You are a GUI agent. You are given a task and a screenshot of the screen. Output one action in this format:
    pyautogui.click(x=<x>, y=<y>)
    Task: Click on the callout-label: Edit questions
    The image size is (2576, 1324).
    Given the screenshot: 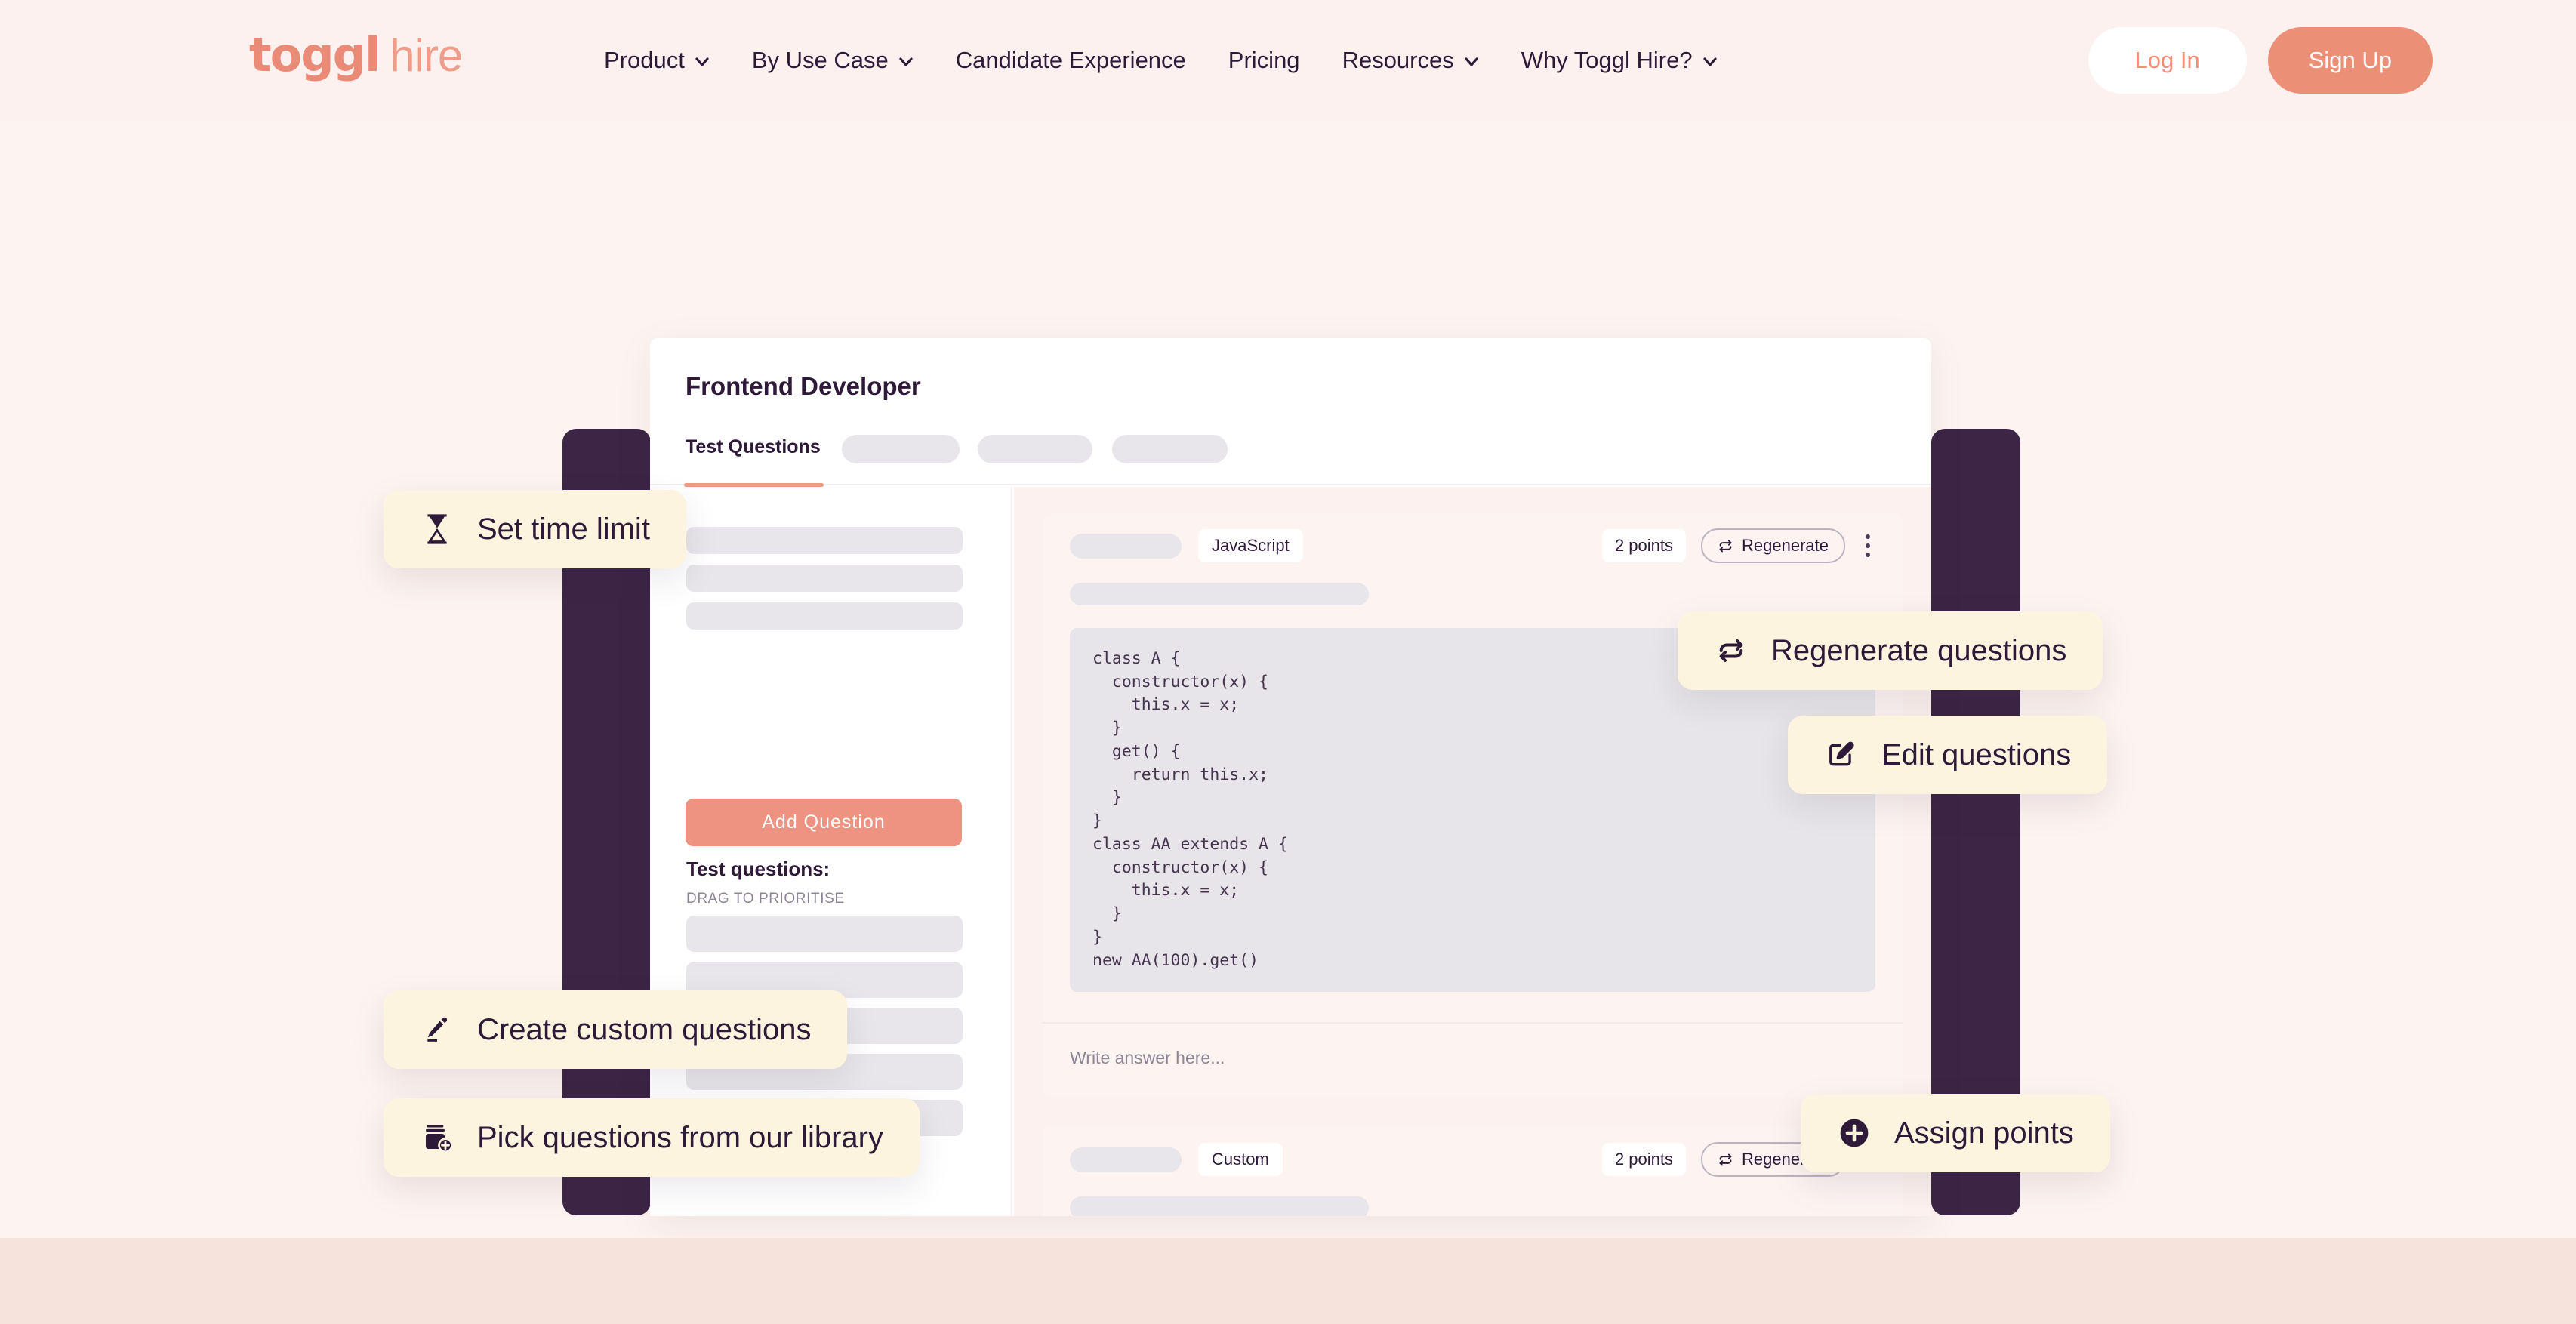 What is the action you would take?
    pyautogui.click(x=1976, y=754)
    